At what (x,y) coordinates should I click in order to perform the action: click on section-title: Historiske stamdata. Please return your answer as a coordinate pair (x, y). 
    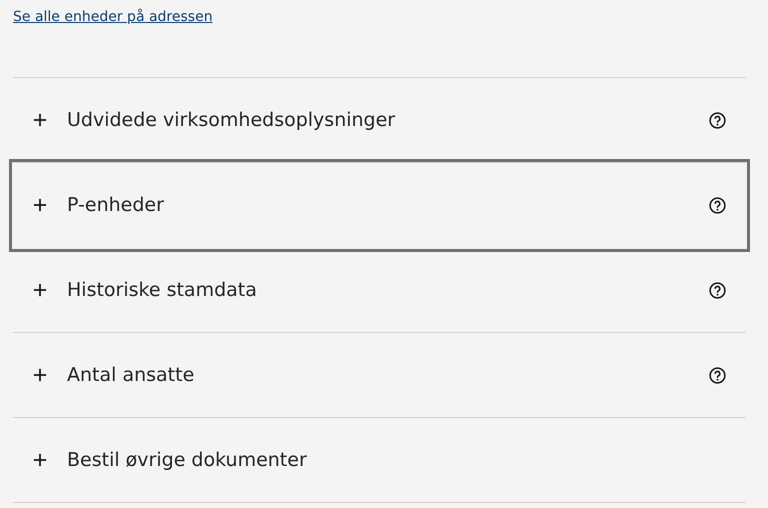
    Looking at the image, I should click on (162, 290).